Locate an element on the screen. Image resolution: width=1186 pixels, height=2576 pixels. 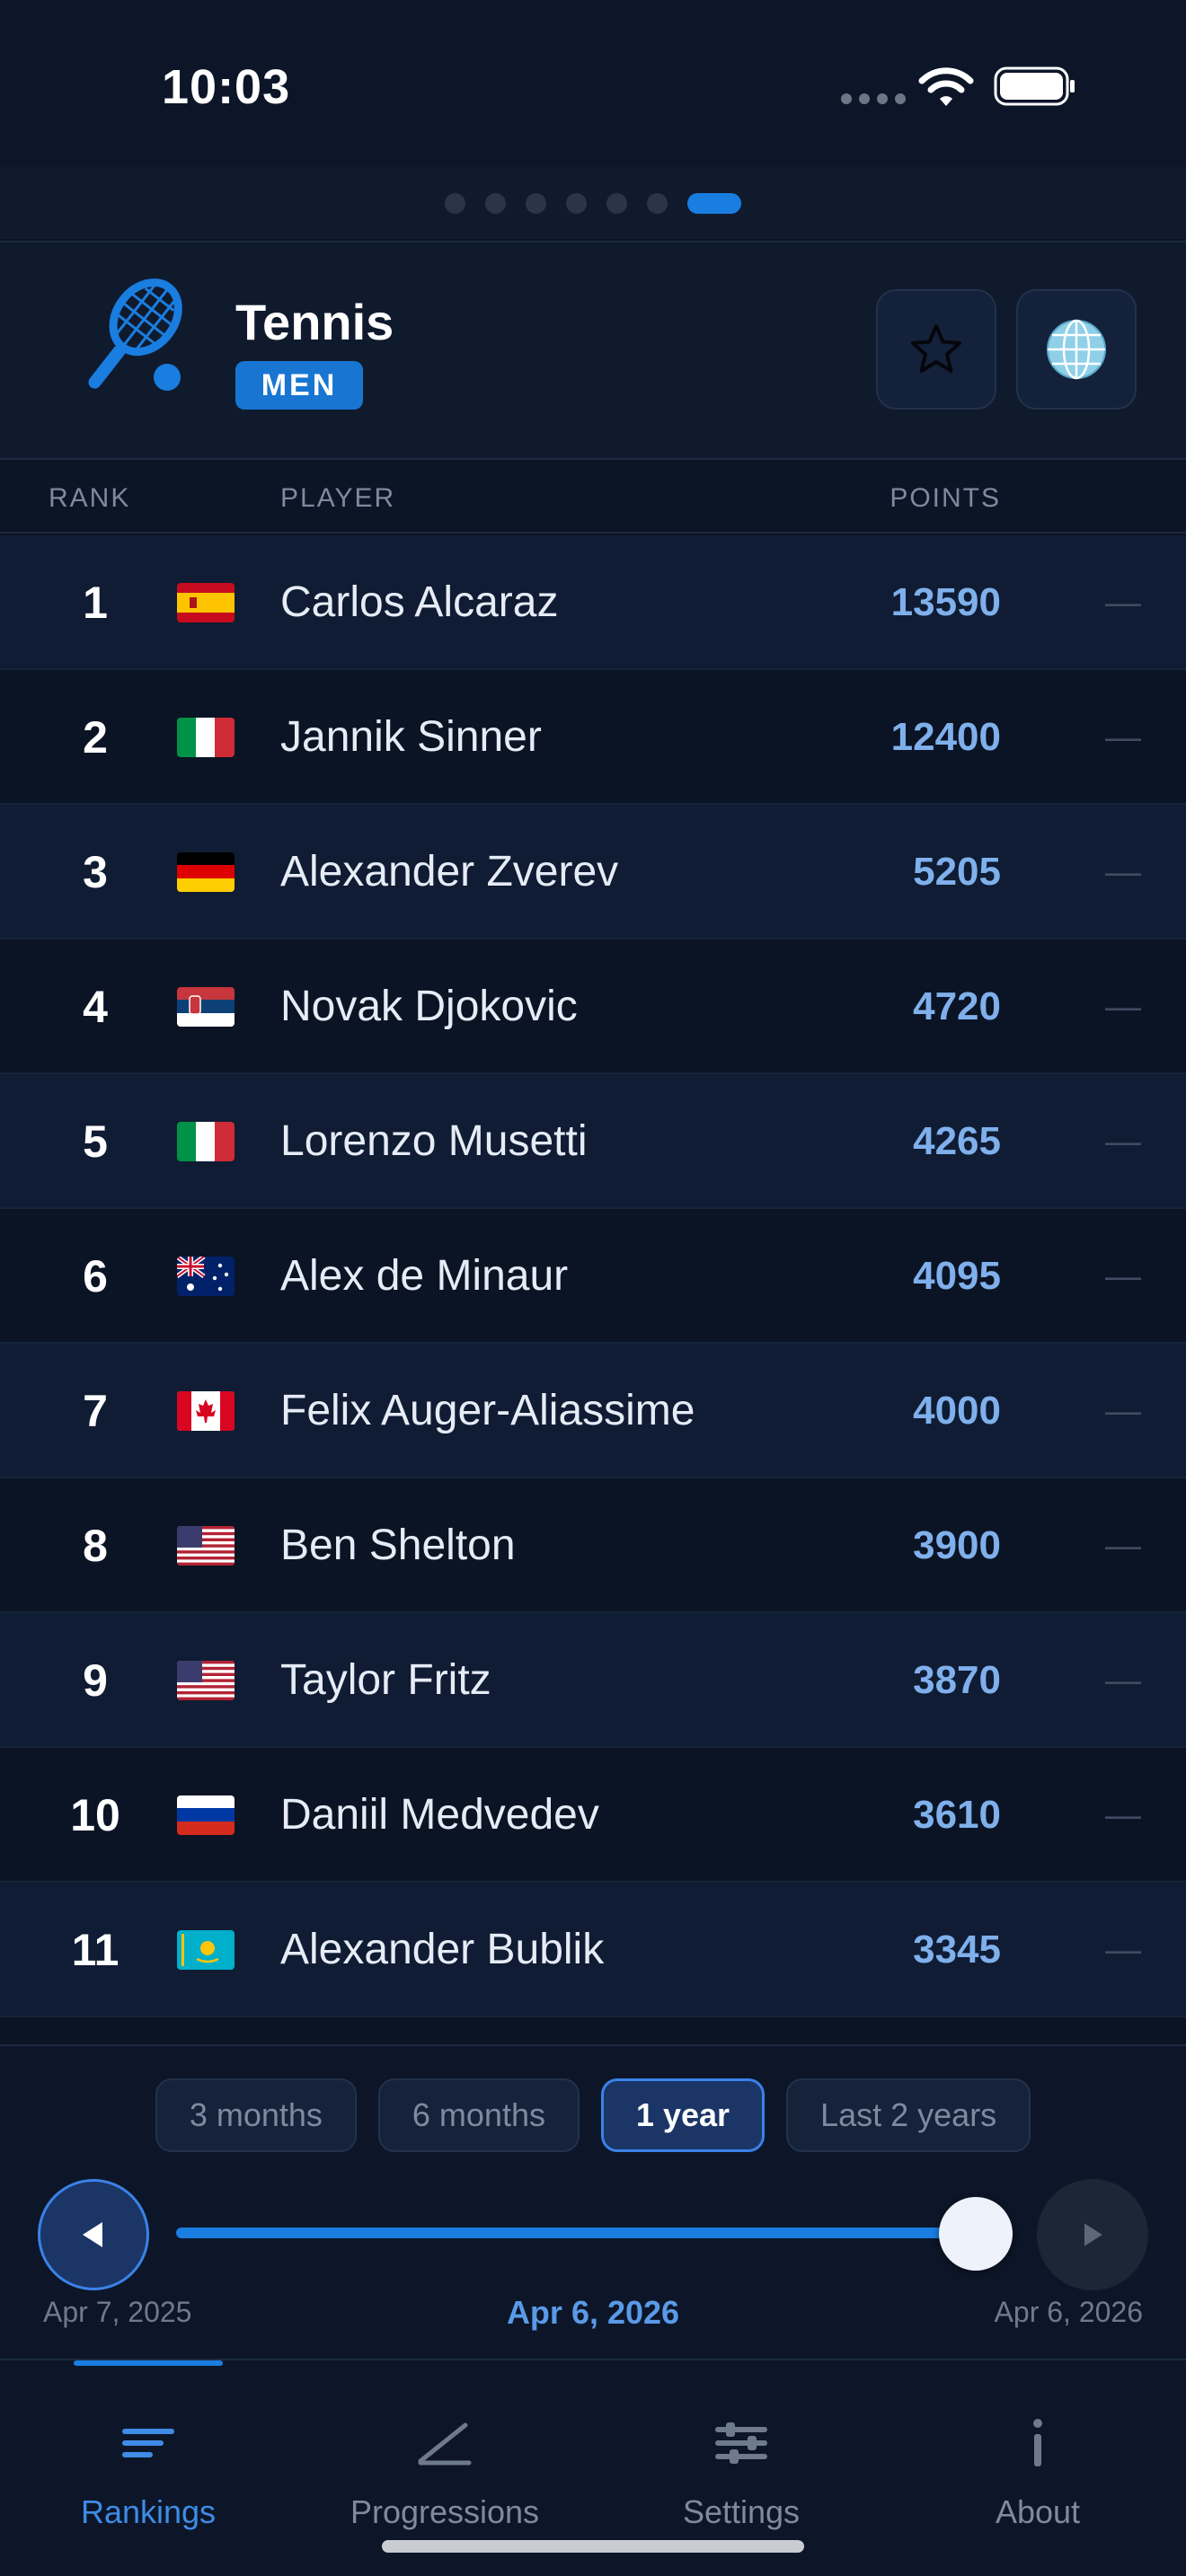
player-name: Novak Djokovic is located at coordinates (429, 1006).